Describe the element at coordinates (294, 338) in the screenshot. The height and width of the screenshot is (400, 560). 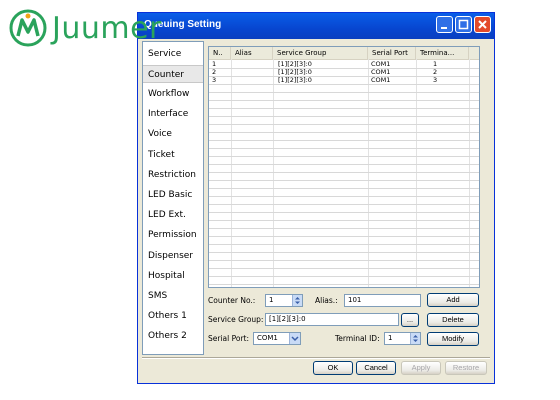
I see `chevron-down-icon` at that location.